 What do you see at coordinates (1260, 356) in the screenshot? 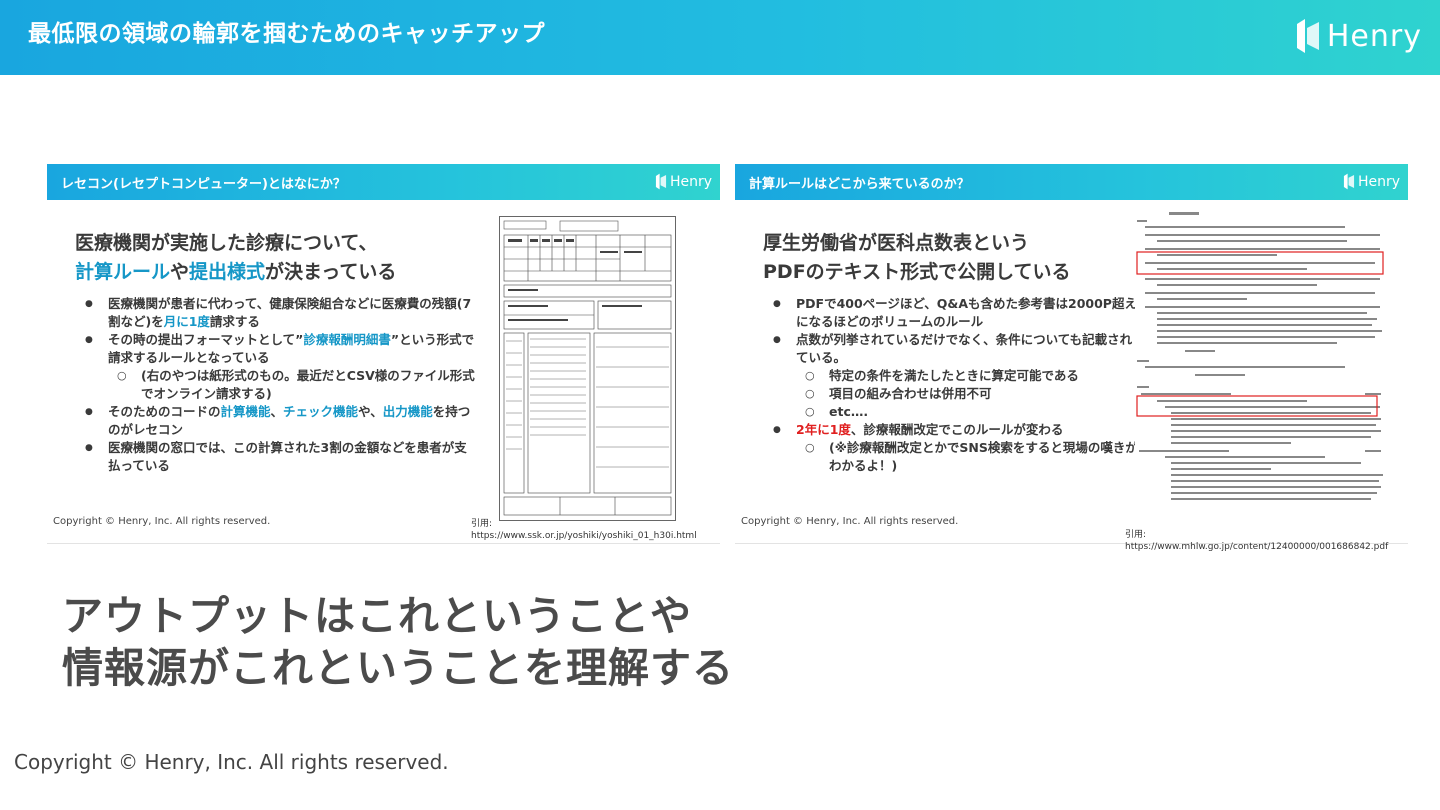
I see `fee-schedule-text-illustration` at bounding box center [1260, 356].